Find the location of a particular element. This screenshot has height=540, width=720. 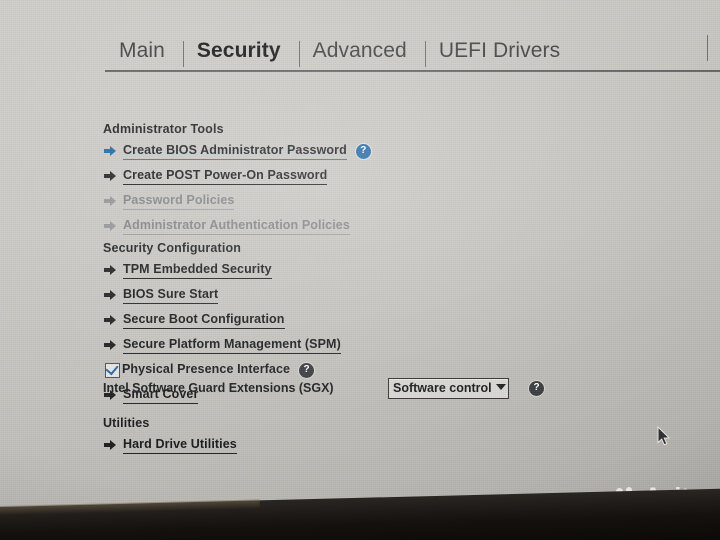

menu-item-create-post-power-on-password: Create POST Power-On Password is located at coordinates (237, 176).